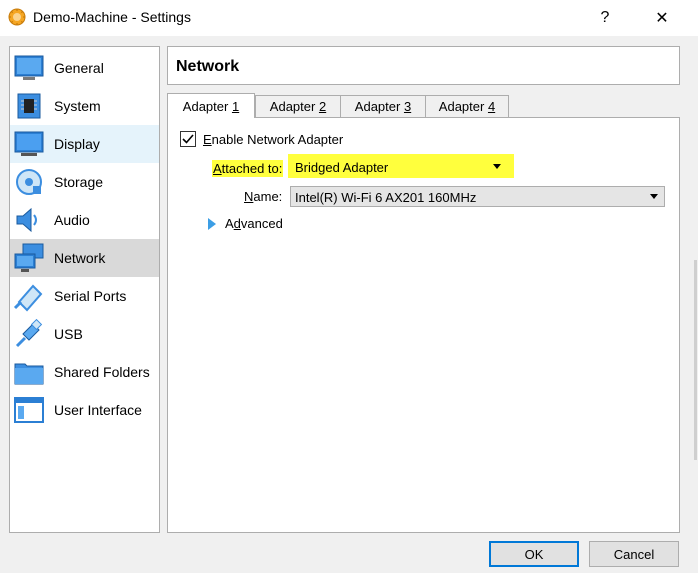  Describe the element at coordinates (77, 106) in the screenshot. I see `sidebar-item-label: System` at that location.